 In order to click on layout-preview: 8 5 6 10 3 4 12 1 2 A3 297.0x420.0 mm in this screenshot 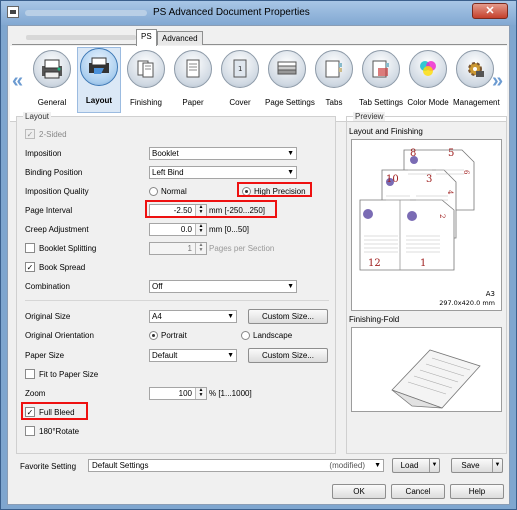, I will do `click(426, 225)`.